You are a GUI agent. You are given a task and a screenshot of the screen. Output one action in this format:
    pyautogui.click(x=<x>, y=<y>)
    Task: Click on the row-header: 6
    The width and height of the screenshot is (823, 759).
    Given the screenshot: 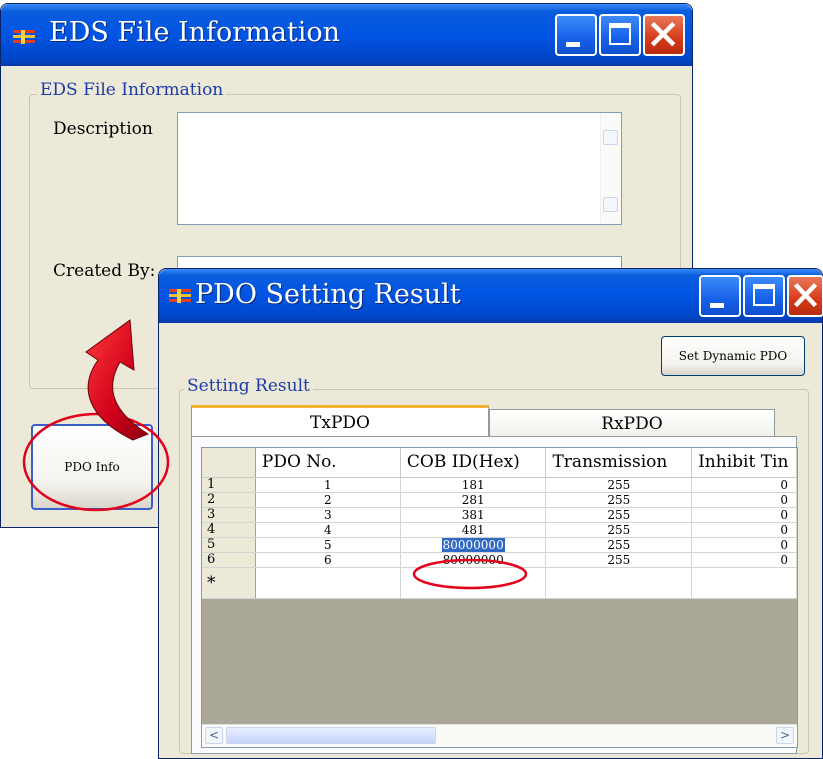 What is the action you would take?
    pyautogui.click(x=229, y=560)
    